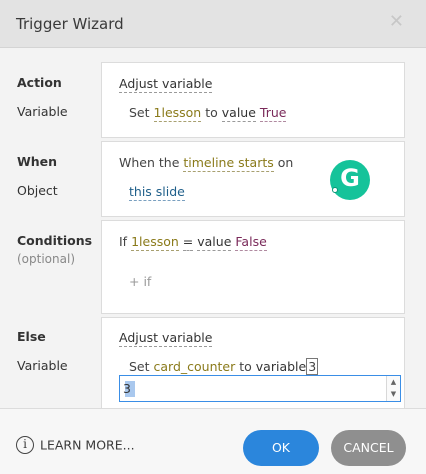  I want to click on dialog-titlebar: Trigger Wizard ✕, so click(213, 24).